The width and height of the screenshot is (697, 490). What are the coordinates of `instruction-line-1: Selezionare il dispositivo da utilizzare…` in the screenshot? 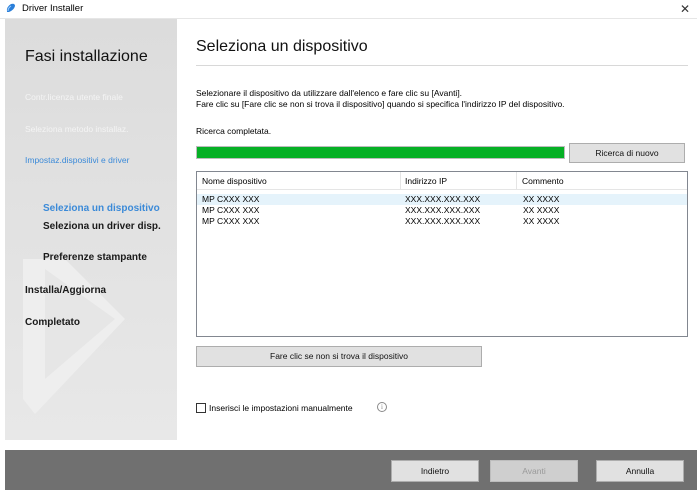 It's located at (329, 93).